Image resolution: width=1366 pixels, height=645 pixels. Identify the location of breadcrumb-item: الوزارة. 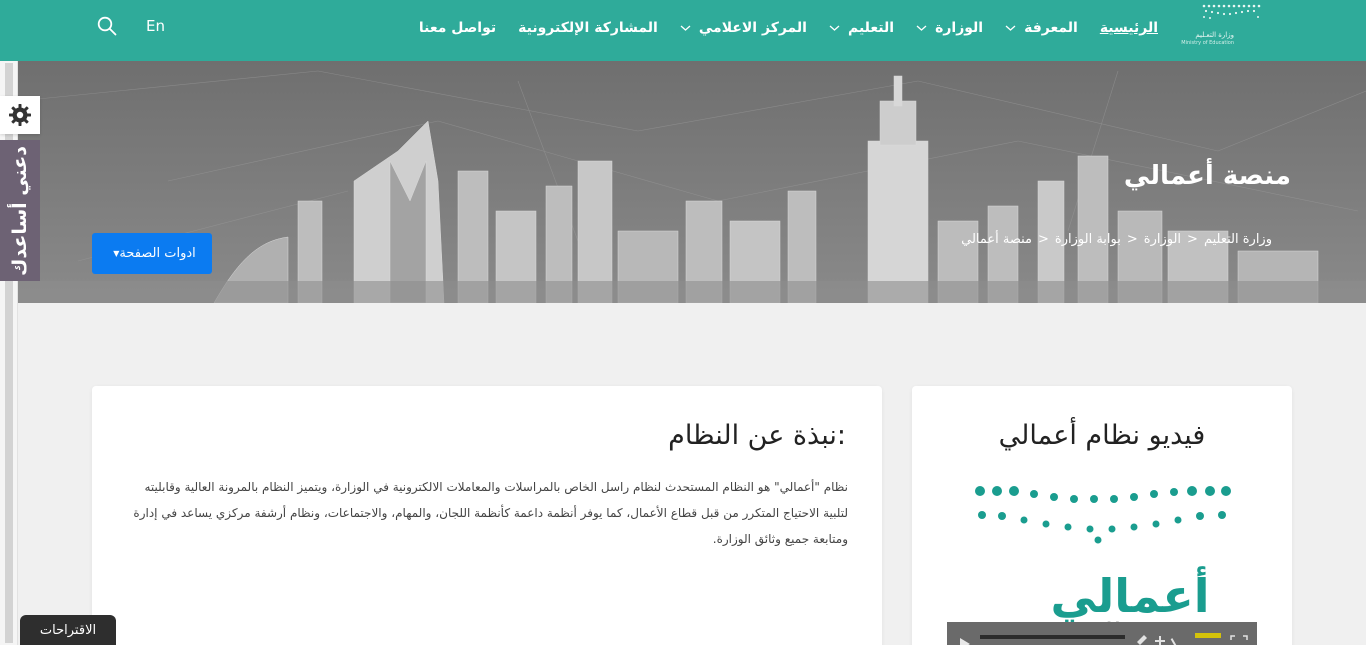
(1162, 239).